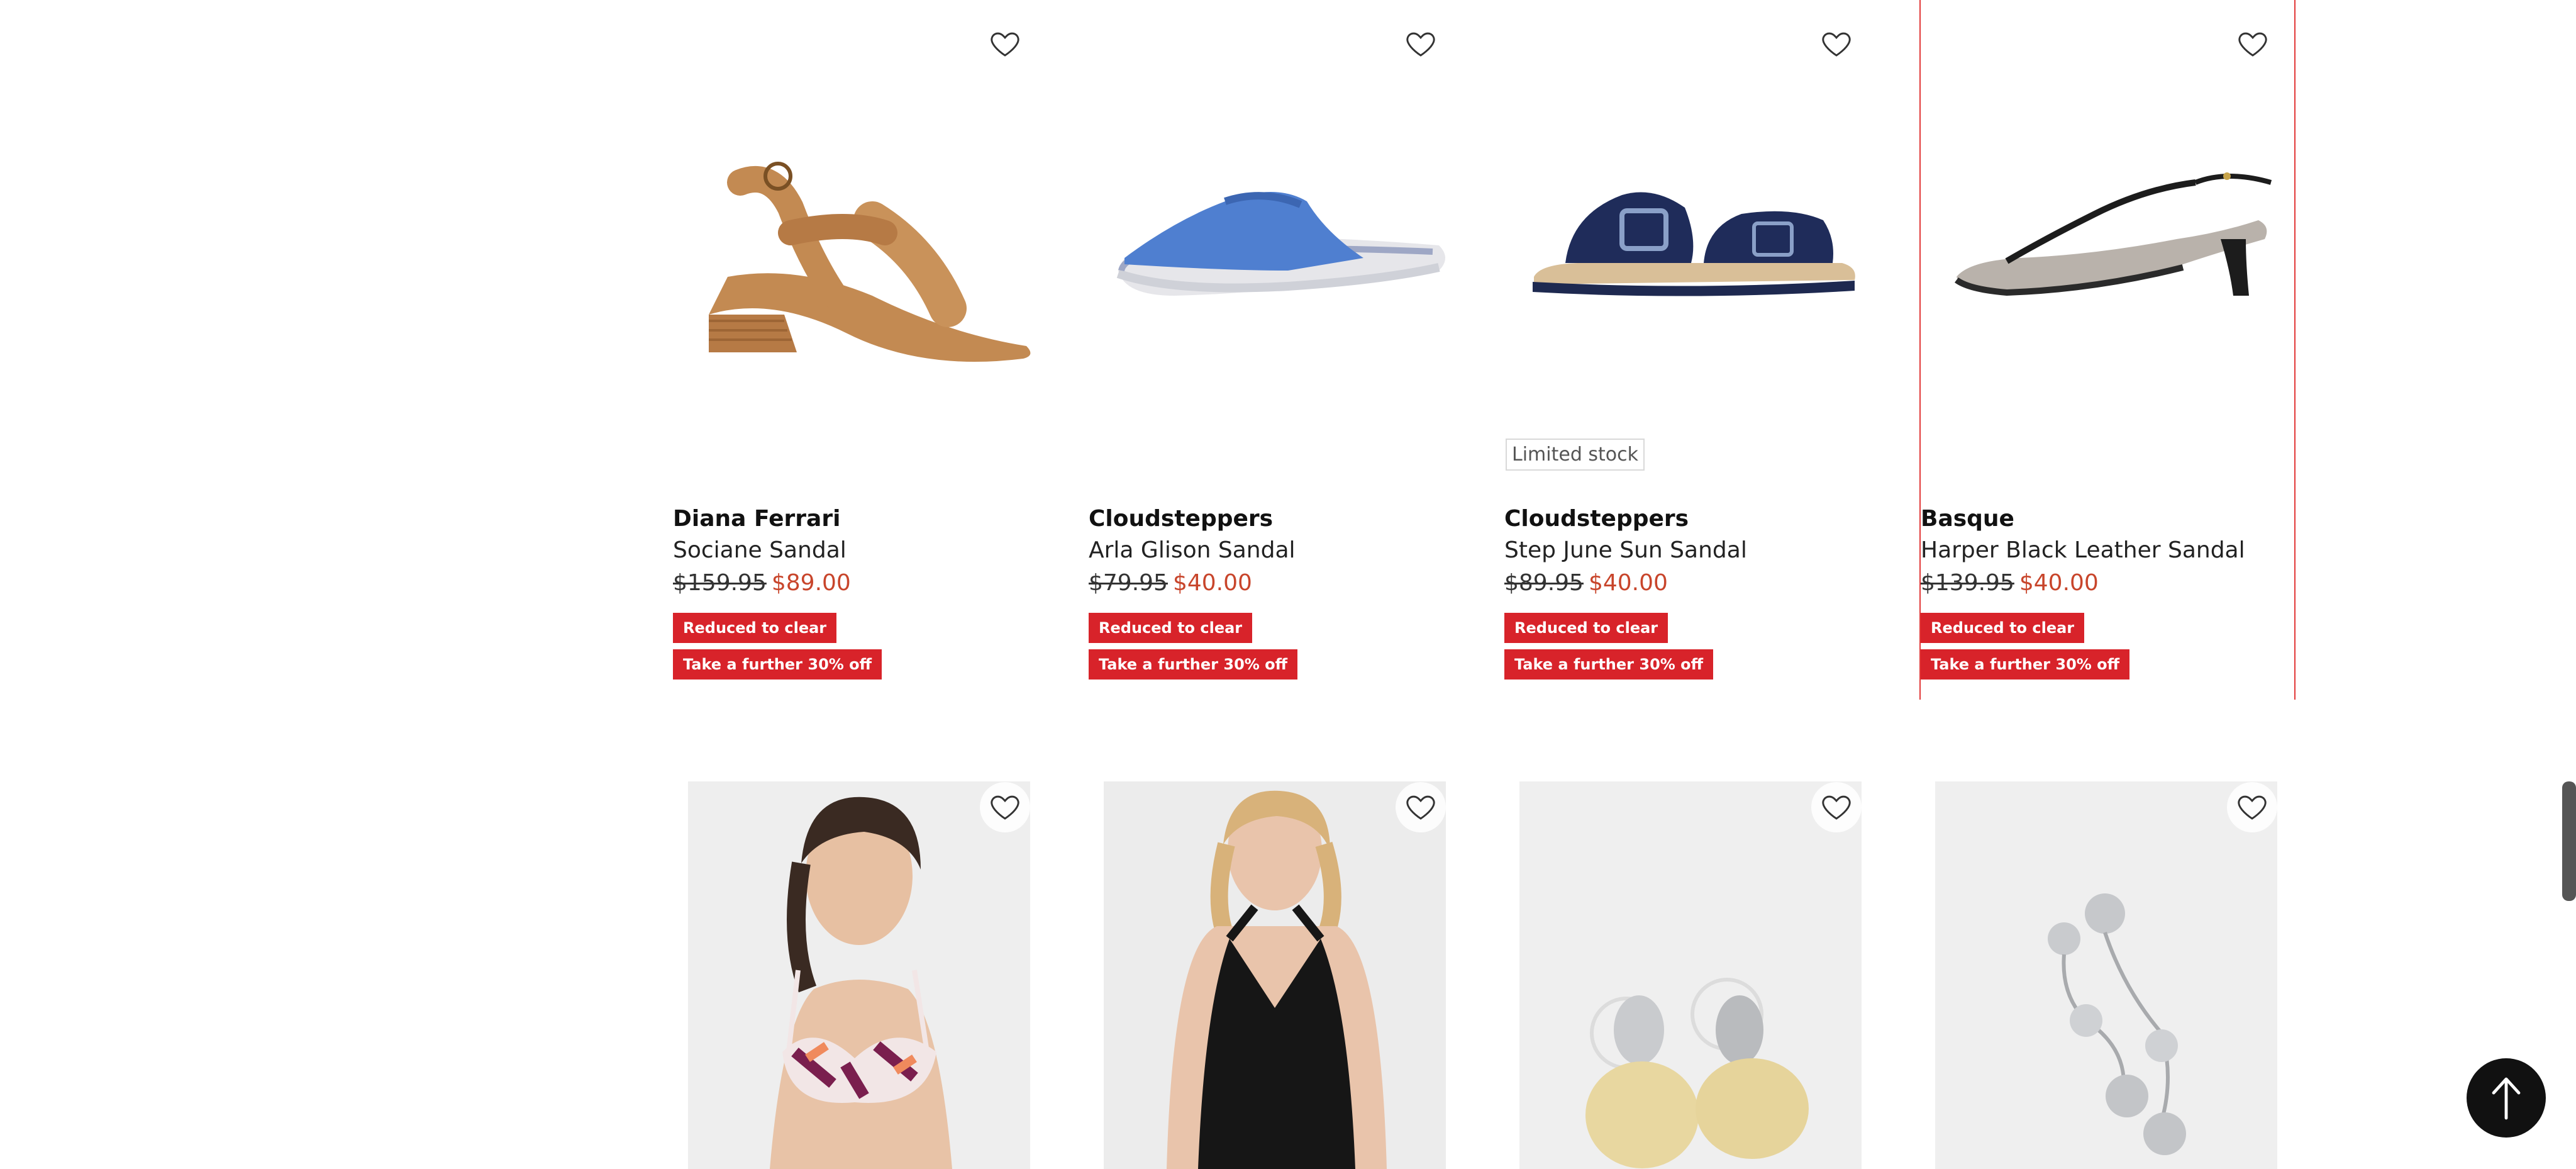 The height and width of the screenshot is (1169, 2576). I want to click on product-brand: Diana Ferrari, so click(859, 519).